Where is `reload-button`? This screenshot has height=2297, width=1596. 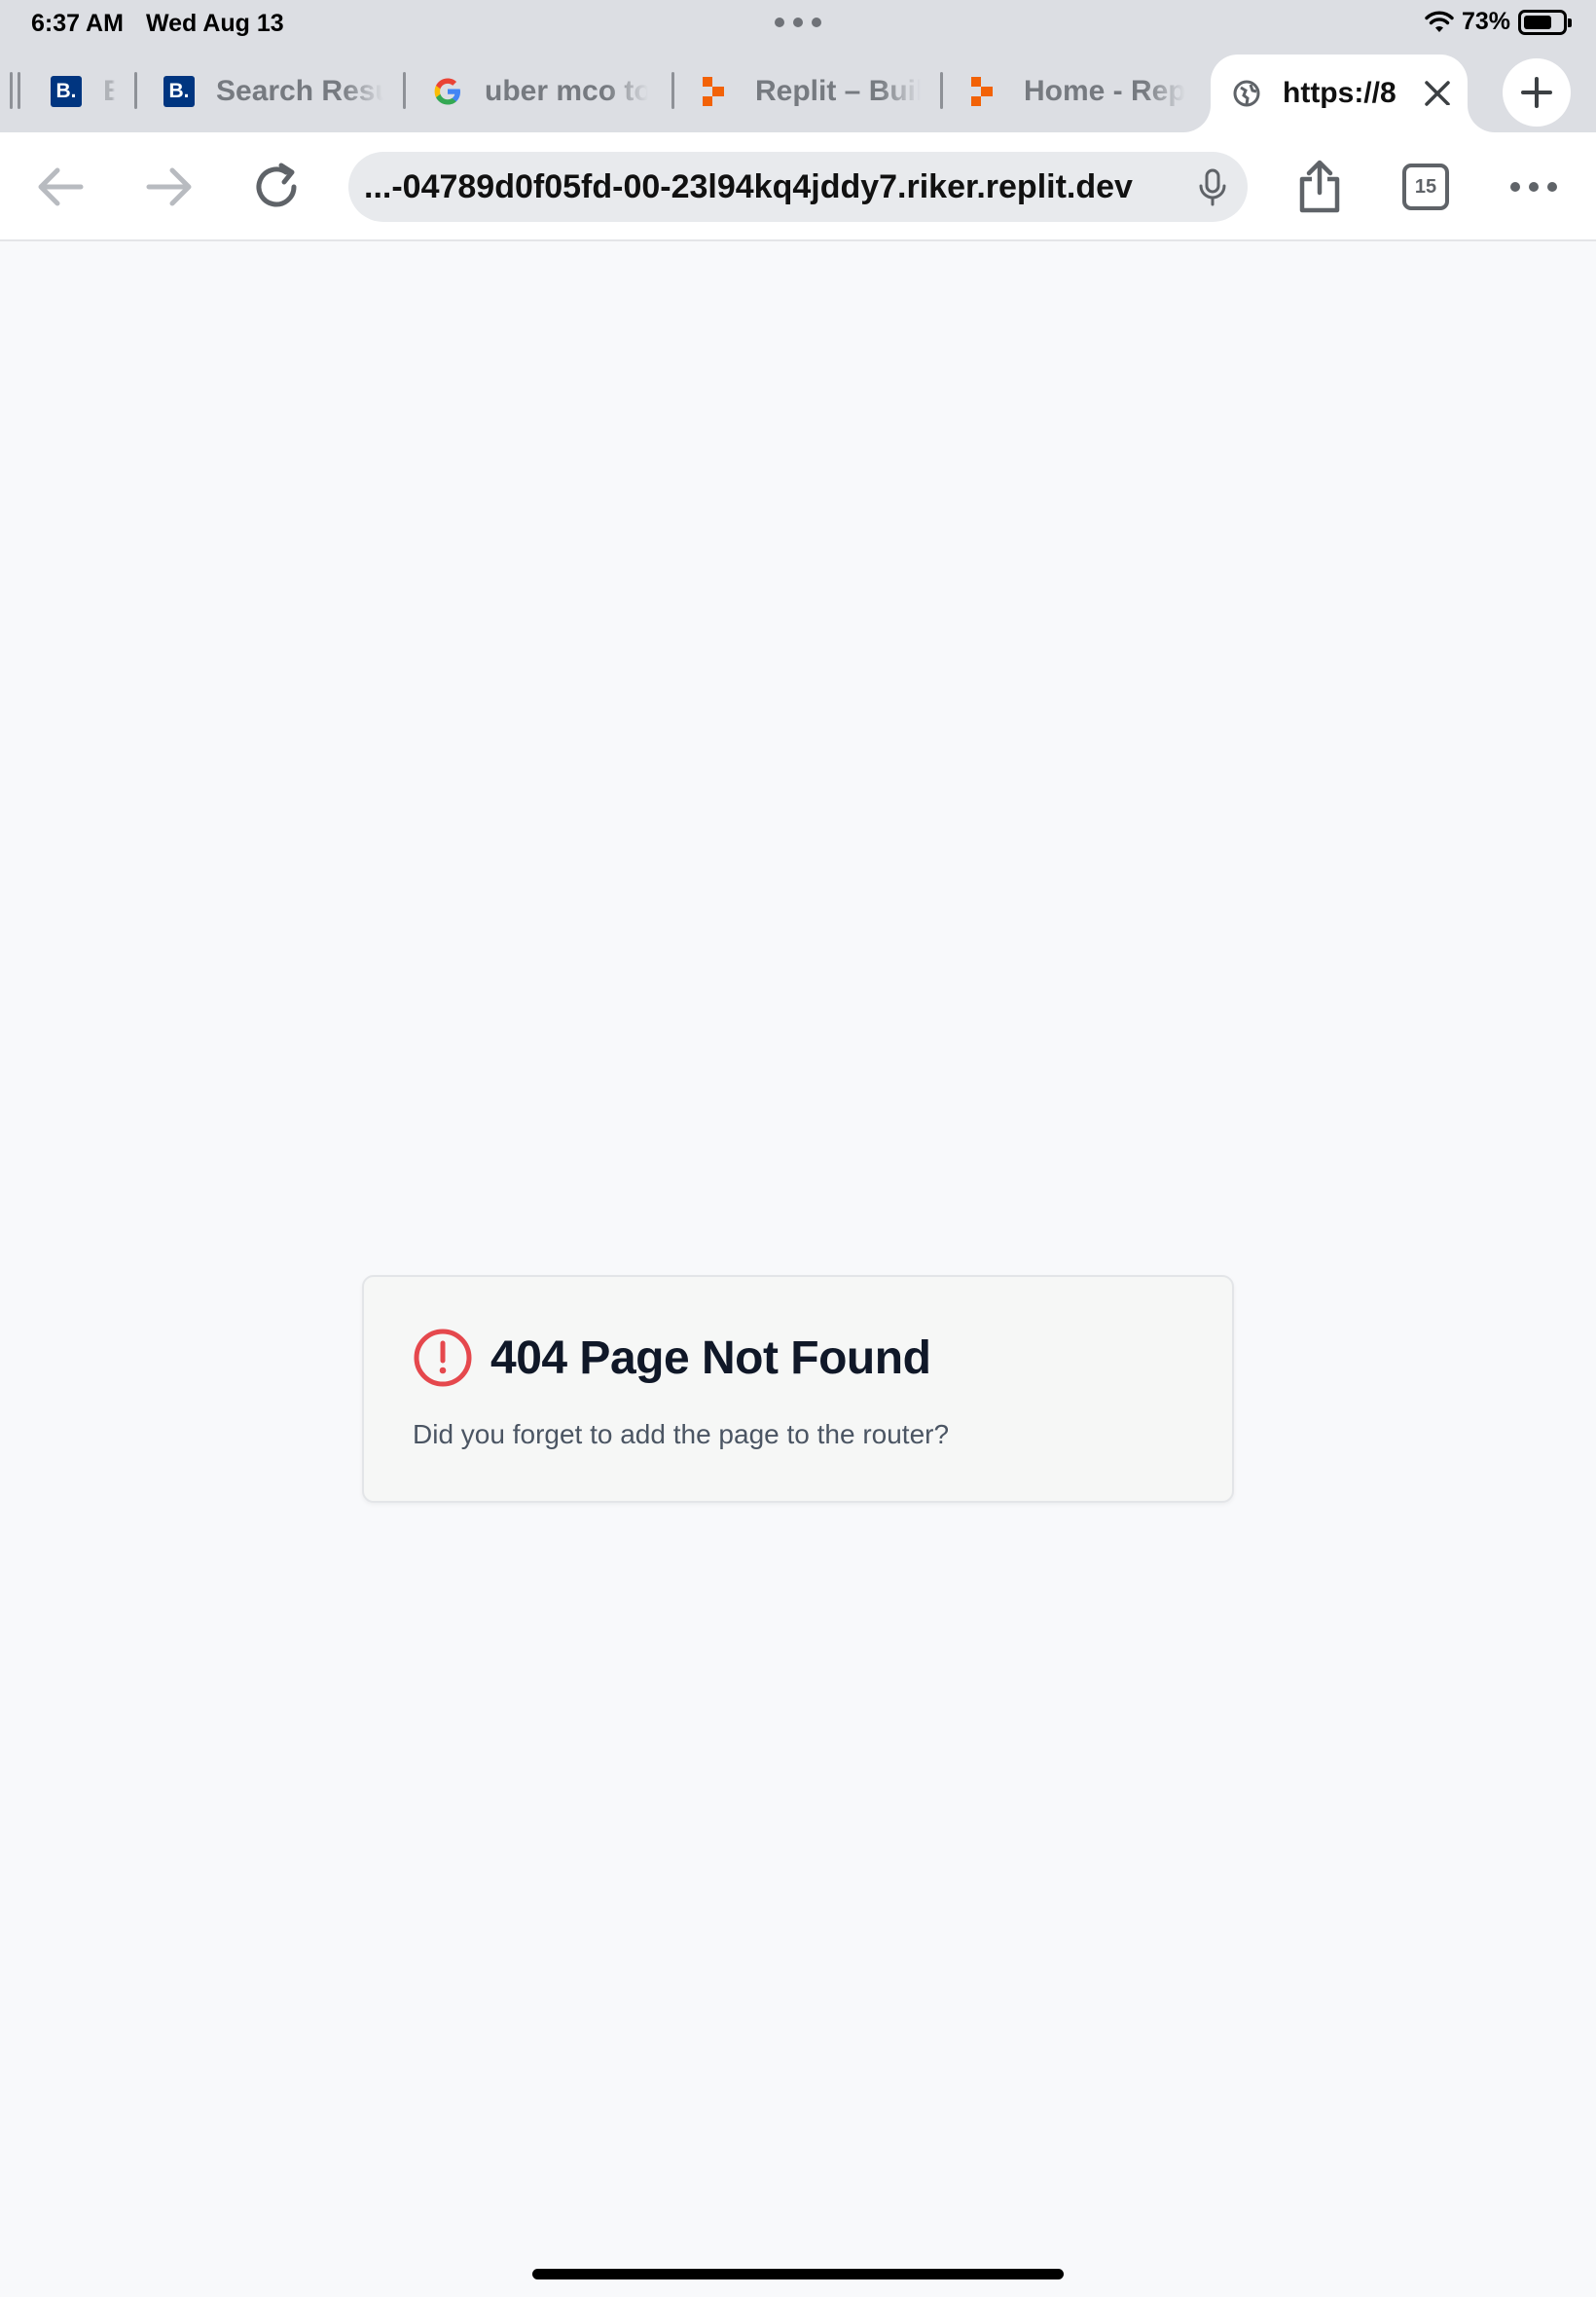
reload-button is located at coordinates (276, 187).